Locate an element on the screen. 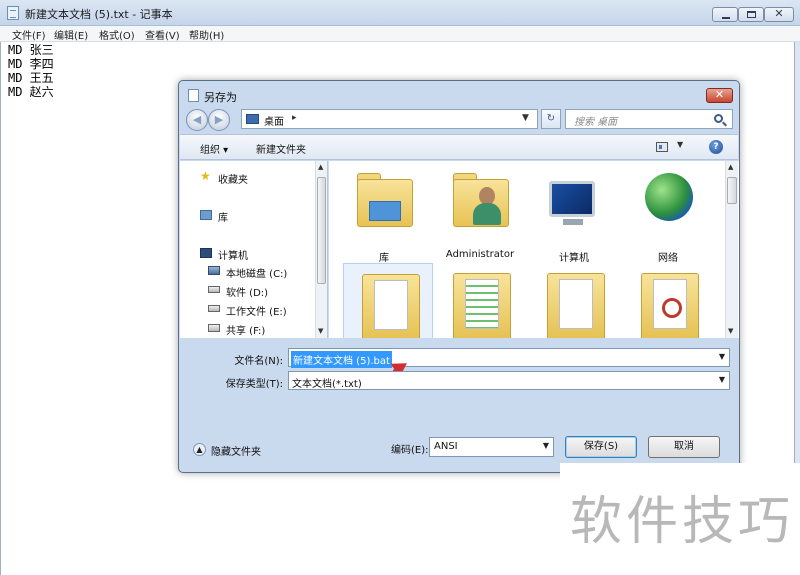  dialog-close-button: ✕ is located at coordinates (719, 95).